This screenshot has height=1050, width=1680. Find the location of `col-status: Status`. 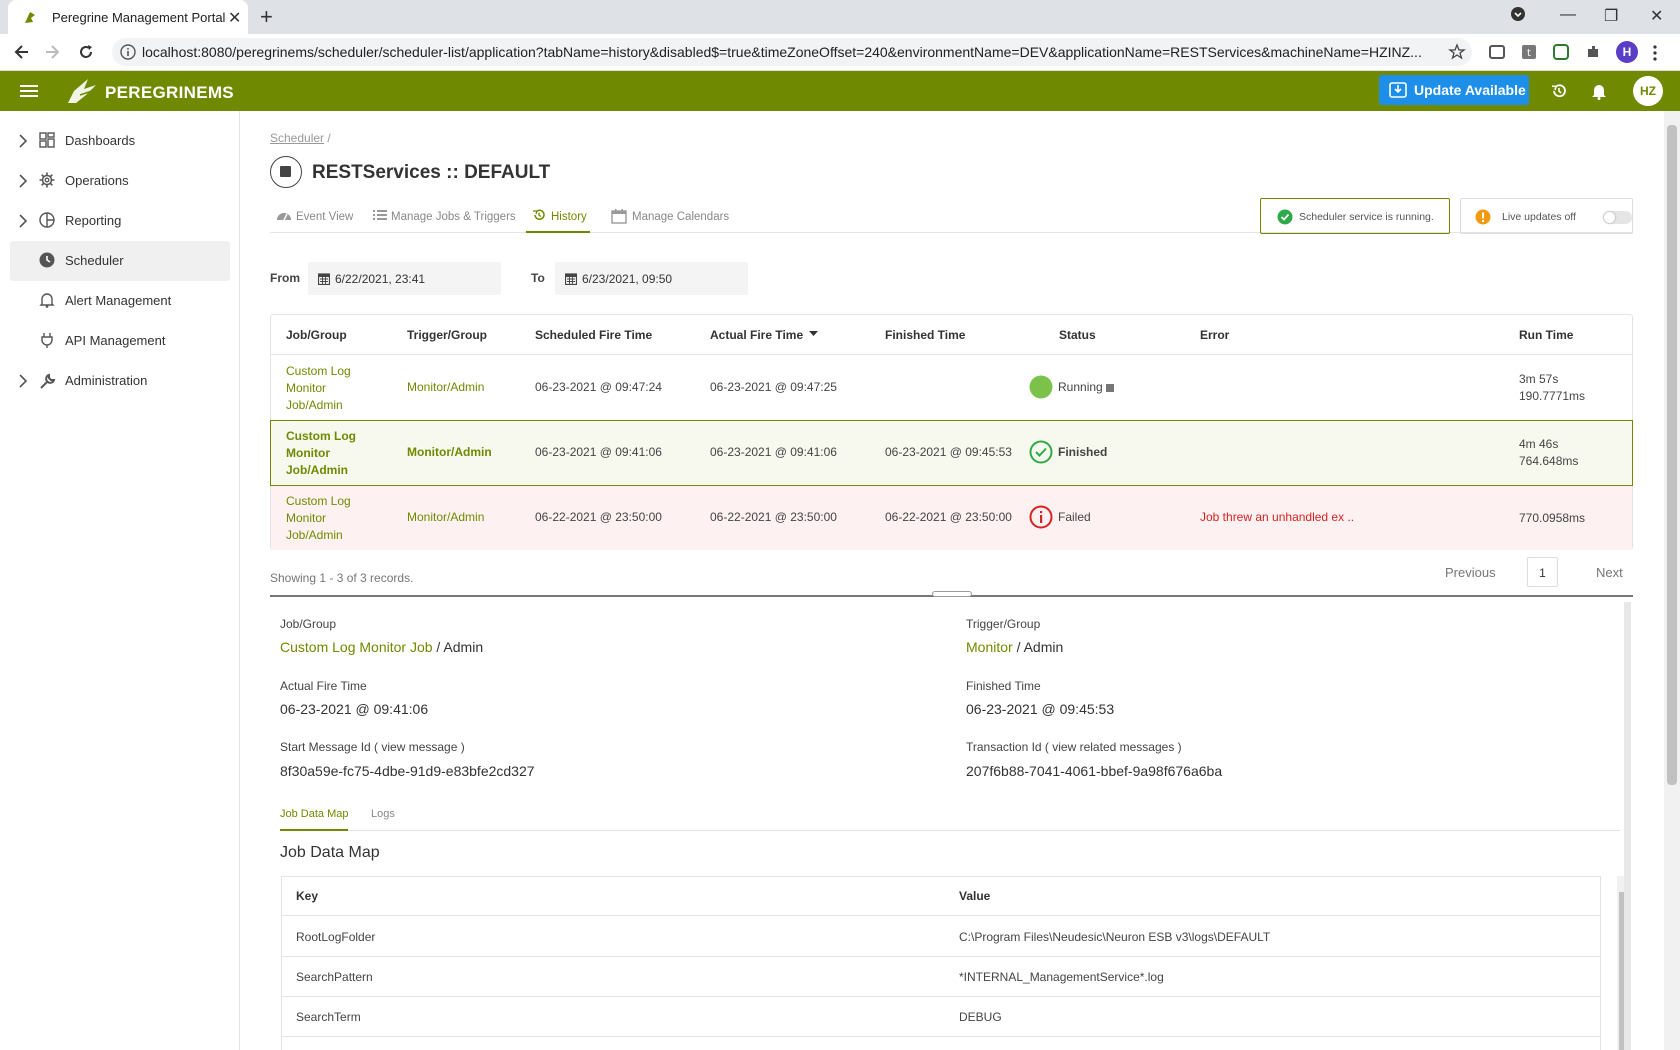

col-status: Status is located at coordinates (1077, 335).